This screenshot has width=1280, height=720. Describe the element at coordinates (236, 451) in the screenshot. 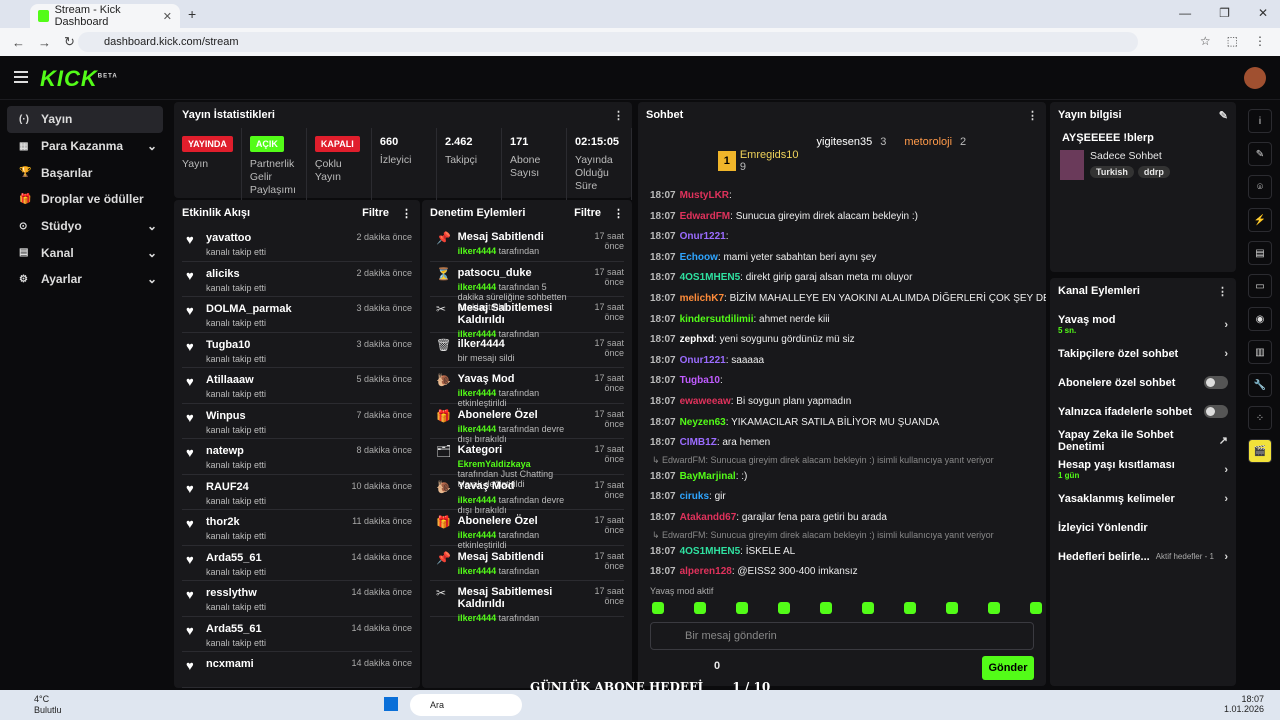

I see `feed-user: natewp` at that location.